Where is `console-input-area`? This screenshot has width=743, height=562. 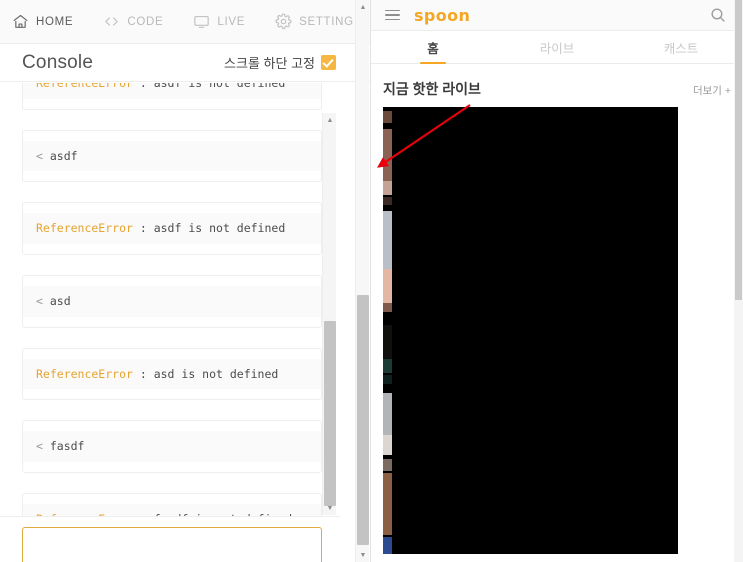 console-input-area is located at coordinates (170, 539).